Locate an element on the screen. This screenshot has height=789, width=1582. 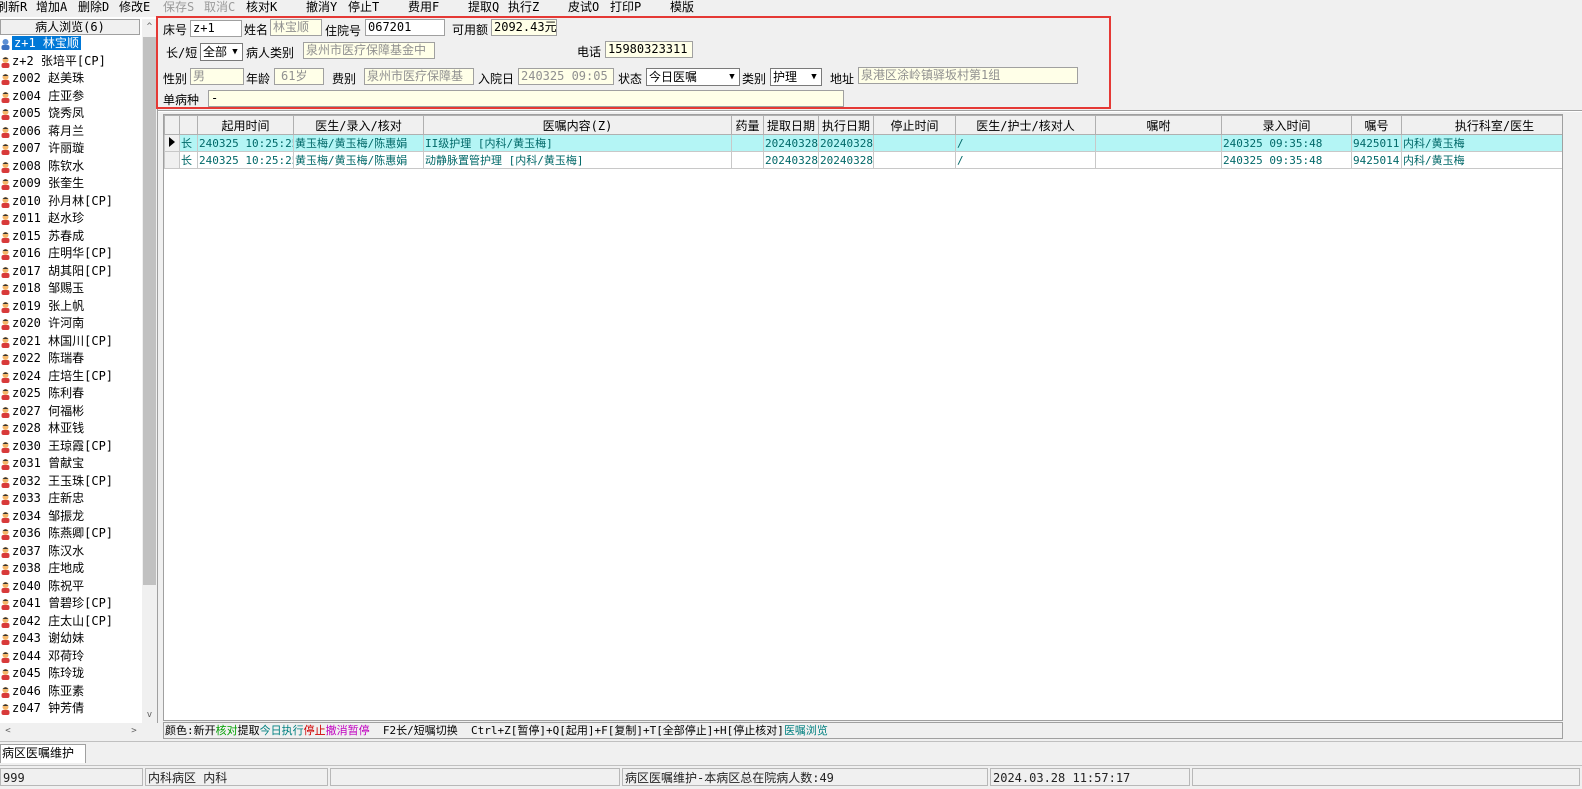
patient-list-item: z027 何福彬 is located at coordinates (71, 412).